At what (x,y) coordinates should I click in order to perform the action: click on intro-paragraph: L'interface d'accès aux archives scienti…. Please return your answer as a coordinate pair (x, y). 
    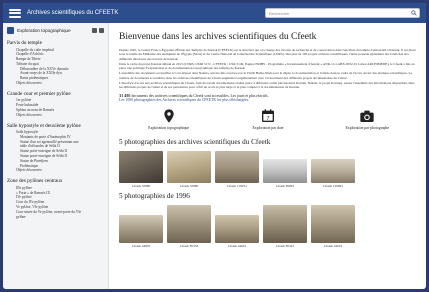
    Looking at the image, I should click on (267, 85).